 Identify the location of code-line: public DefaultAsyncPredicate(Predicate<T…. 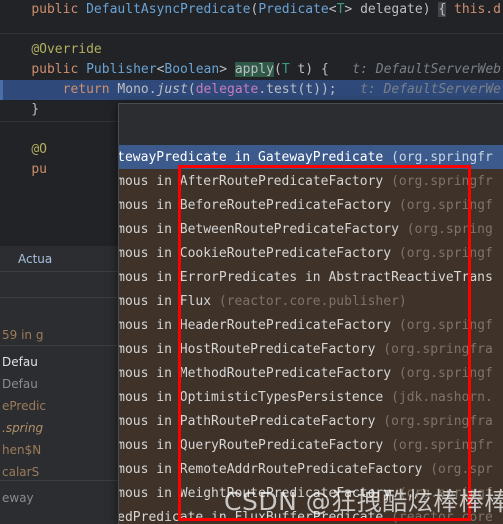
(251, 10).